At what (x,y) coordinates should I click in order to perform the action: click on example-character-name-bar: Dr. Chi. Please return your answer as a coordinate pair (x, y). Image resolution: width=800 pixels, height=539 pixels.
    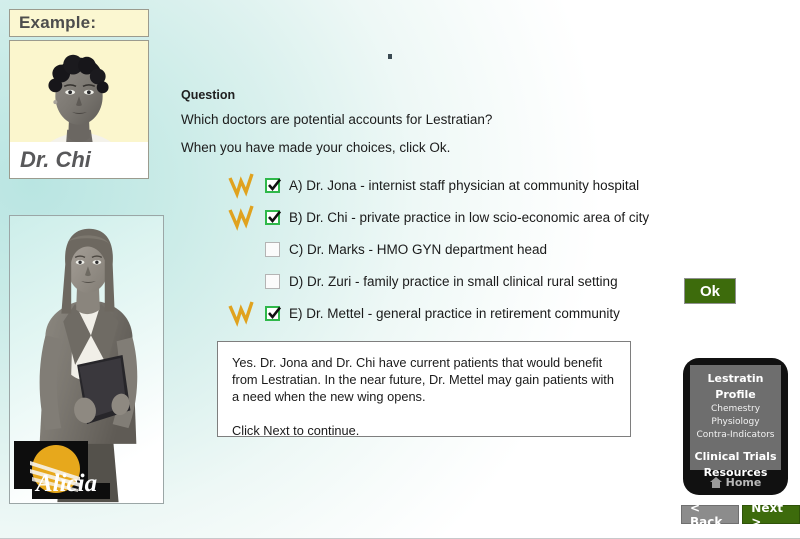
    Looking at the image, I should click on (79, 160).